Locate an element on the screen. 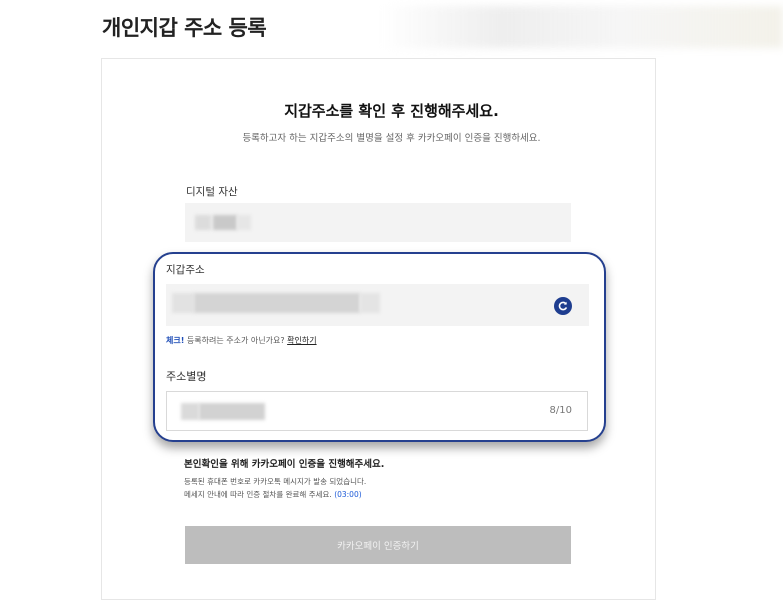 The width and height of the screenshot is (783, 600). countdown-timer: (03:00) is located at coordinates (348, 494).